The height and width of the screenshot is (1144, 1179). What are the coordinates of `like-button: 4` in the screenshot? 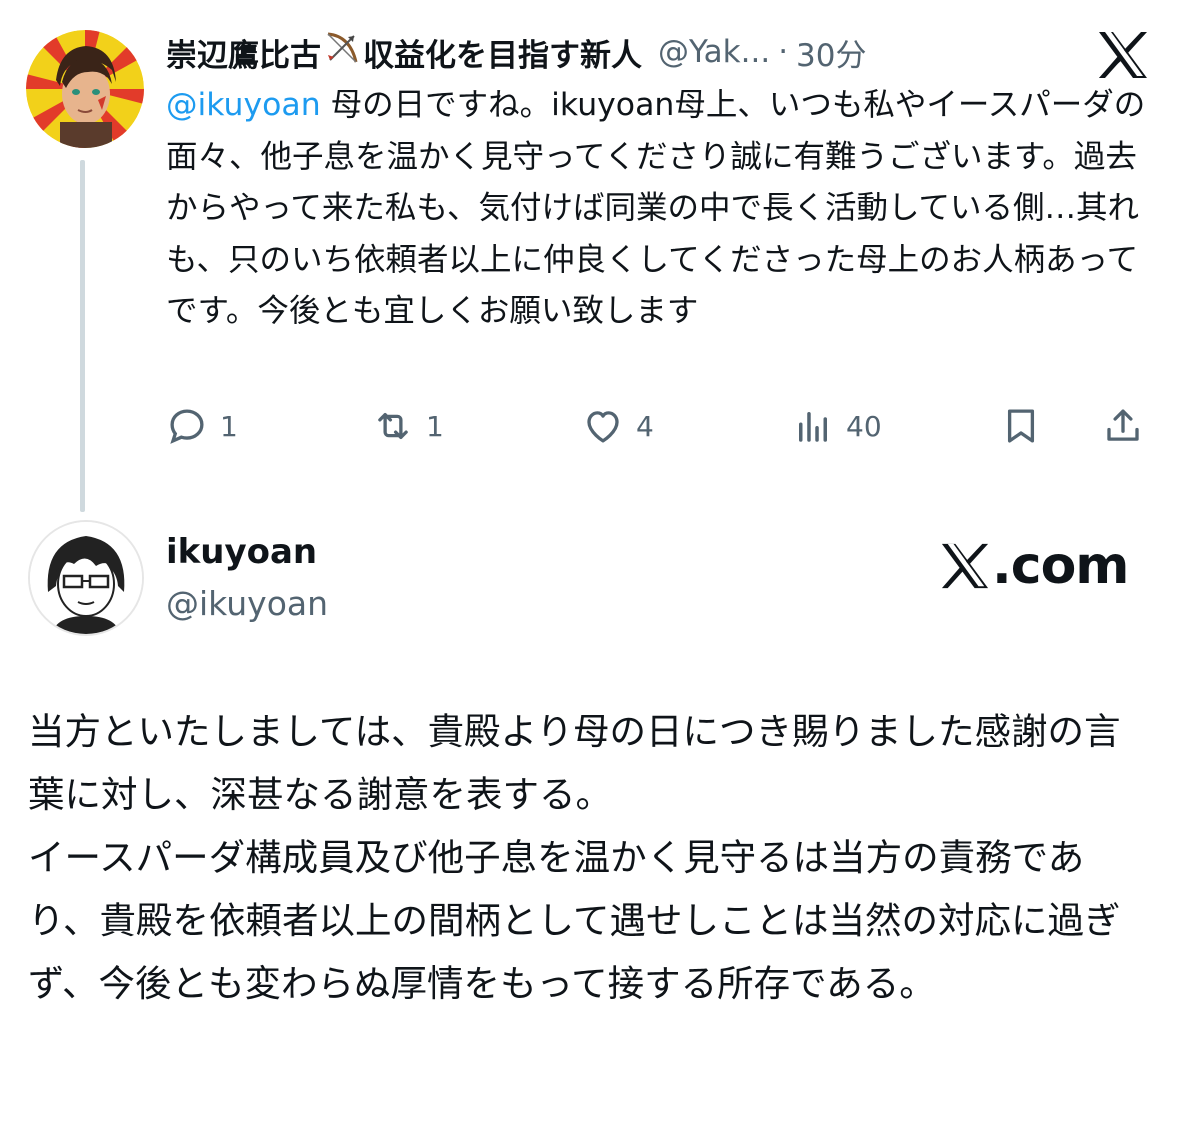 It's located at (618, 426).